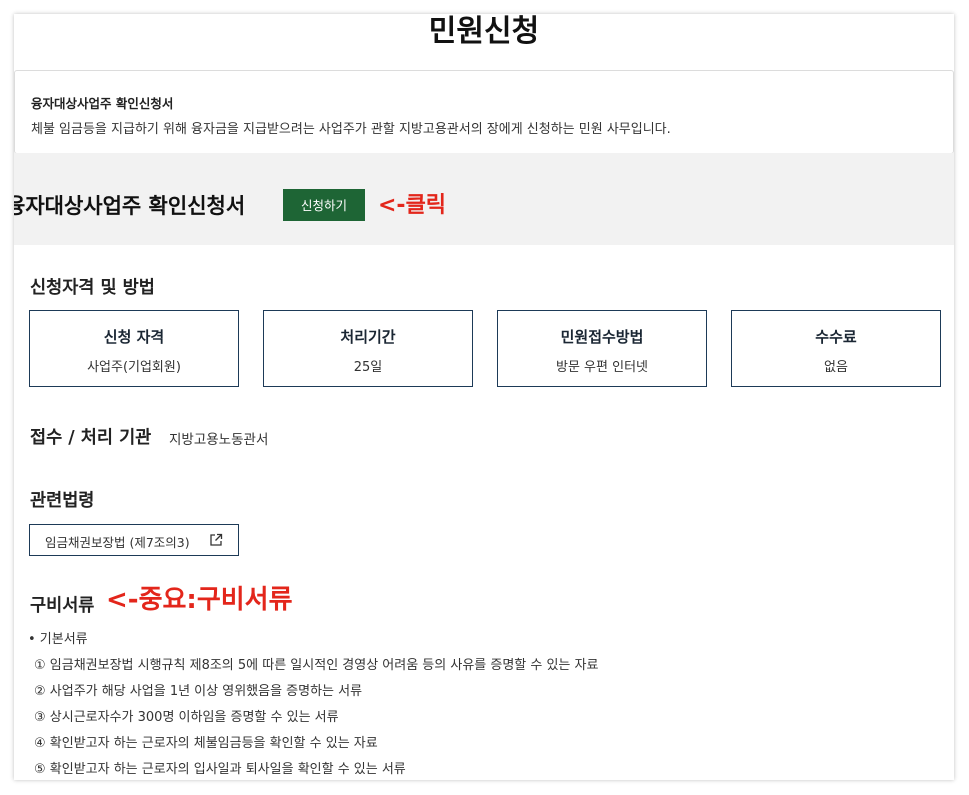 The height and width of the screenshot is (795, 969). What do you see at coordinates (602, 348) in the screenshot?
I see `card-reception-method: 민원접수방법 방문 우편 인터넷` at bounding box center [602, 348].